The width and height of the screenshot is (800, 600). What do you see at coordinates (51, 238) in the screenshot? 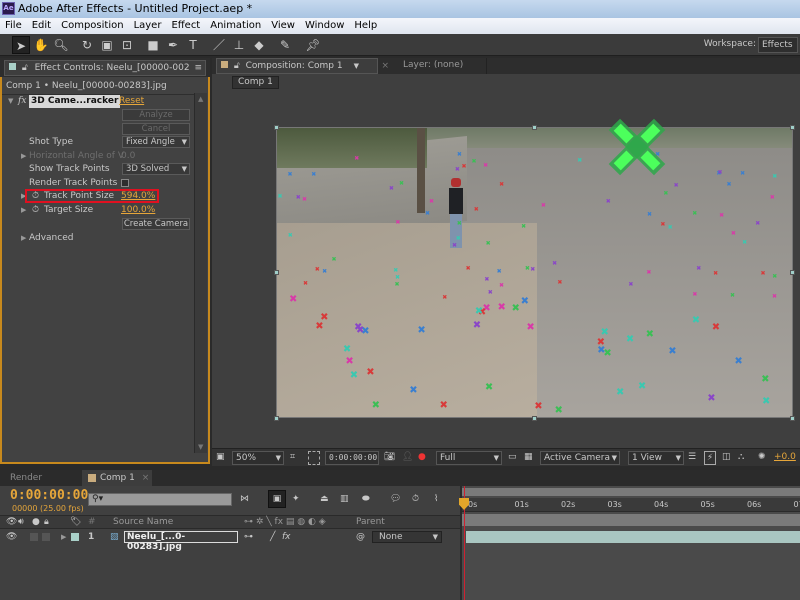
I see `advanced-label: Advanced` at bounding box center [51, 238].